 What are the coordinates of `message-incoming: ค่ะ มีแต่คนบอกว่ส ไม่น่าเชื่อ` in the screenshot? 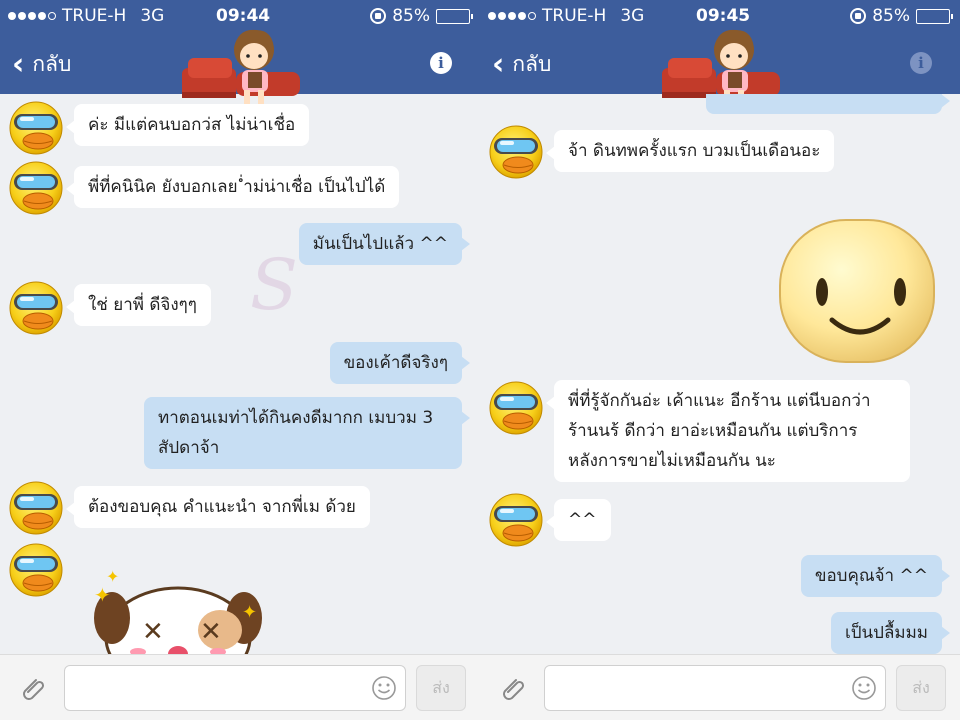 It's located at (187, 125).